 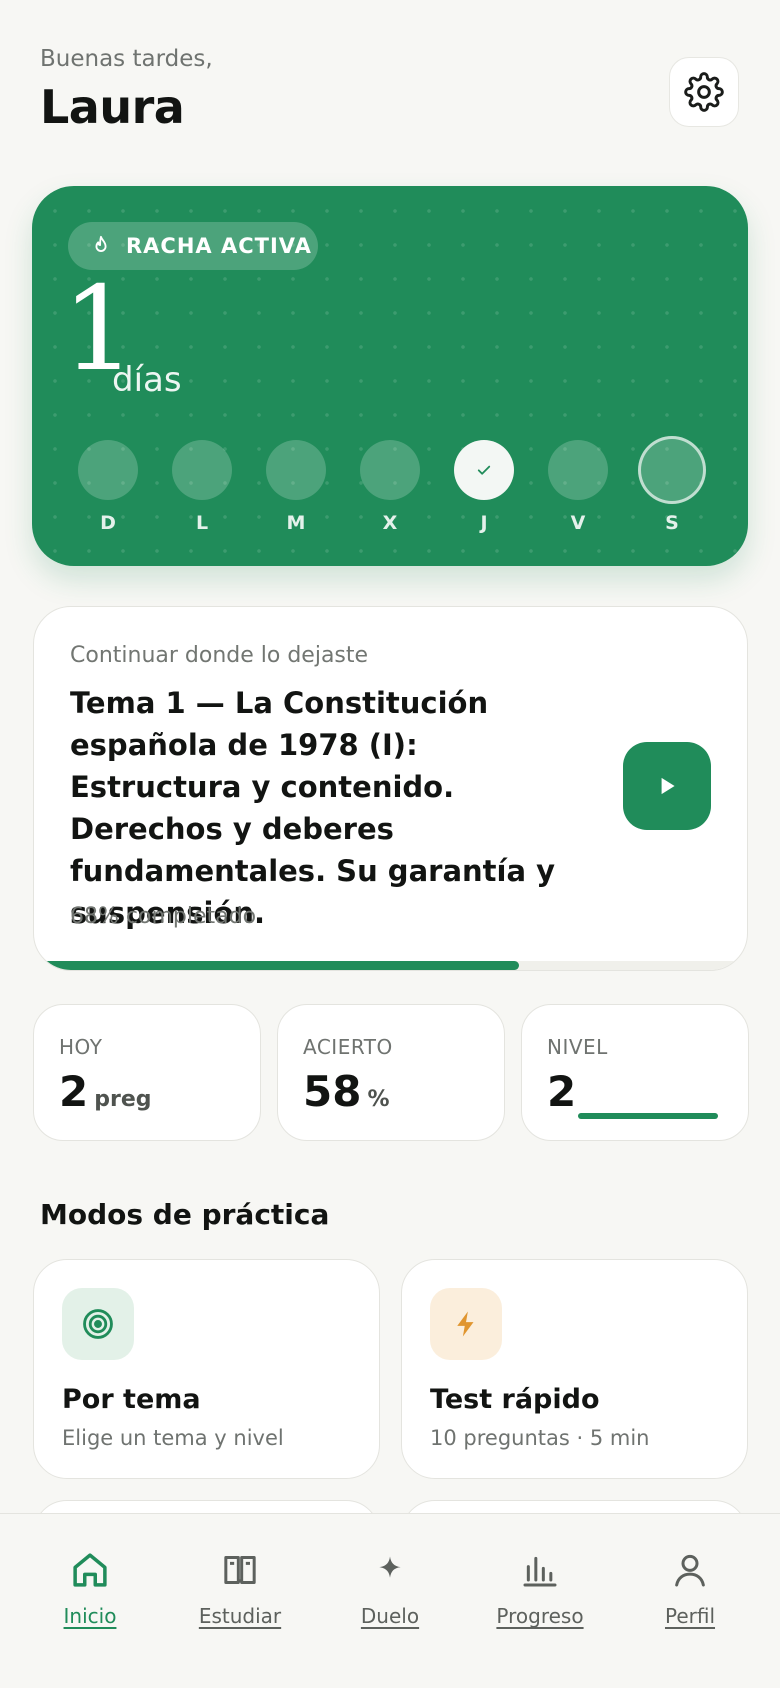 What do you see at coordinates (108, 523) in the screenshot?
I see `day-label: D` at bounding box center [108, 523].